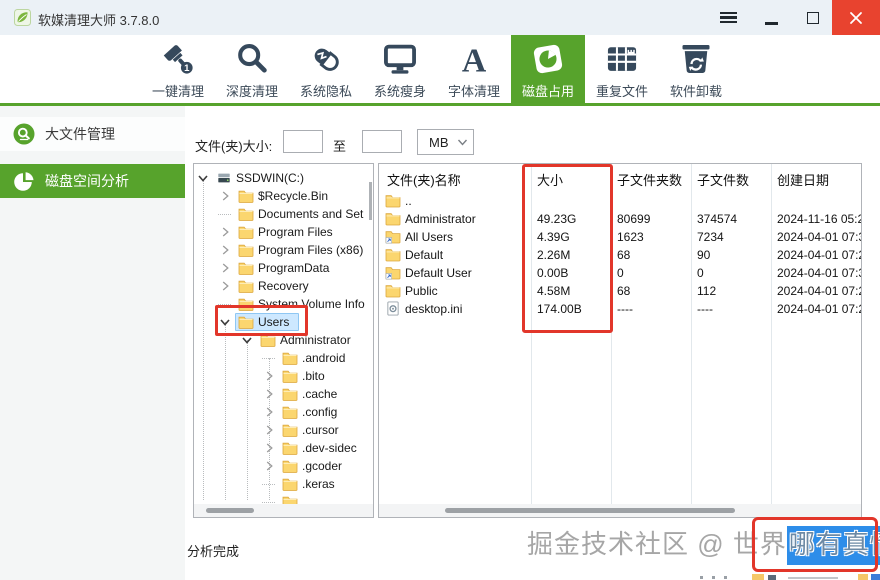 Image resolution: width=880 pixels, height=580 pixels. Describe the element at coordinates (283, 304) in the screenshot. I see `tree-node-System Volume Info: System Volume Info` at that location.